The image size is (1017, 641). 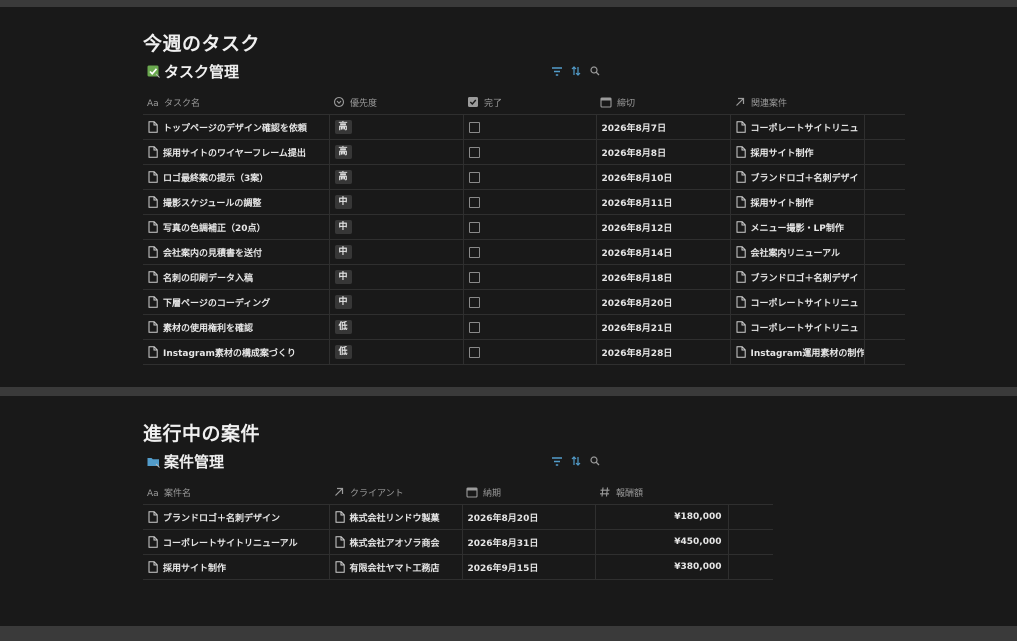 I want to click on delivery-cell: 2026年8月20日, so click(x=529, y=517).